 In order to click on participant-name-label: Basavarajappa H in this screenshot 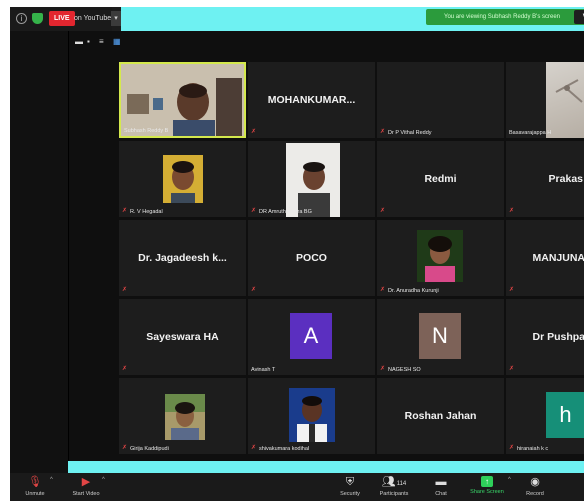, I will do `click(530, 133)`.